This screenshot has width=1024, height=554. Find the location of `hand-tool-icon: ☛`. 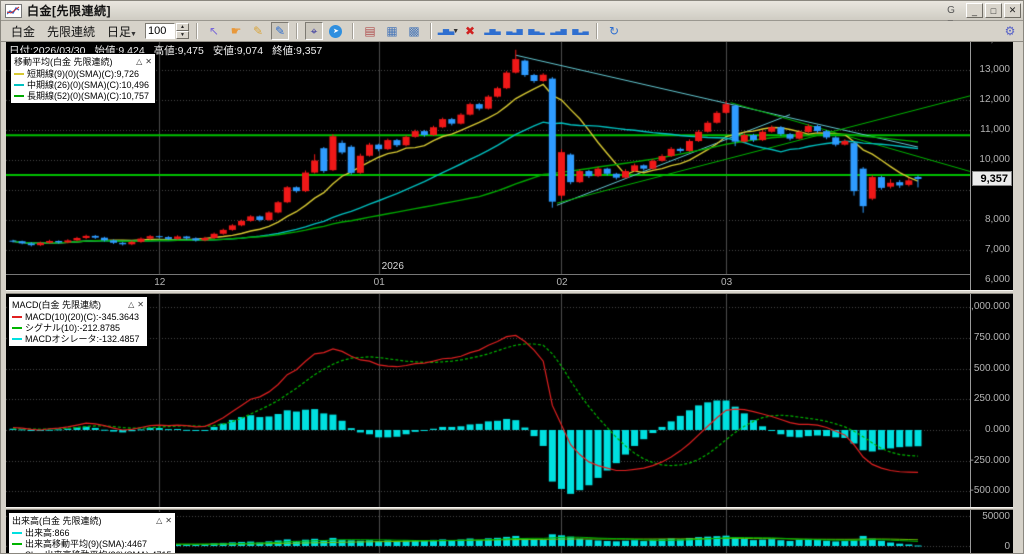

hand-tool-icon: ☛ is located at coordinates (236, 31).